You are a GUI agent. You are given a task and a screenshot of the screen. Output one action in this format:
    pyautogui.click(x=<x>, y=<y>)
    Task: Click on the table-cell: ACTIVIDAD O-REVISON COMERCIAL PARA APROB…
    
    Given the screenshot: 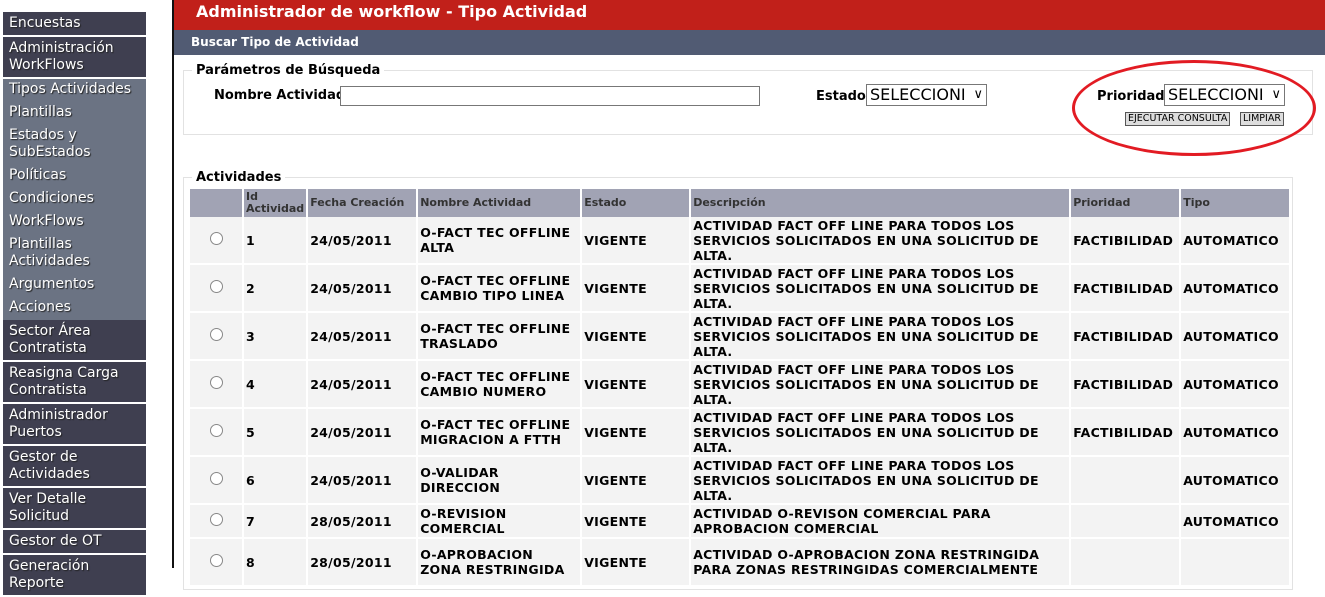 What is the action you would take?
    pyautogui.click(x=881, y=522)
    